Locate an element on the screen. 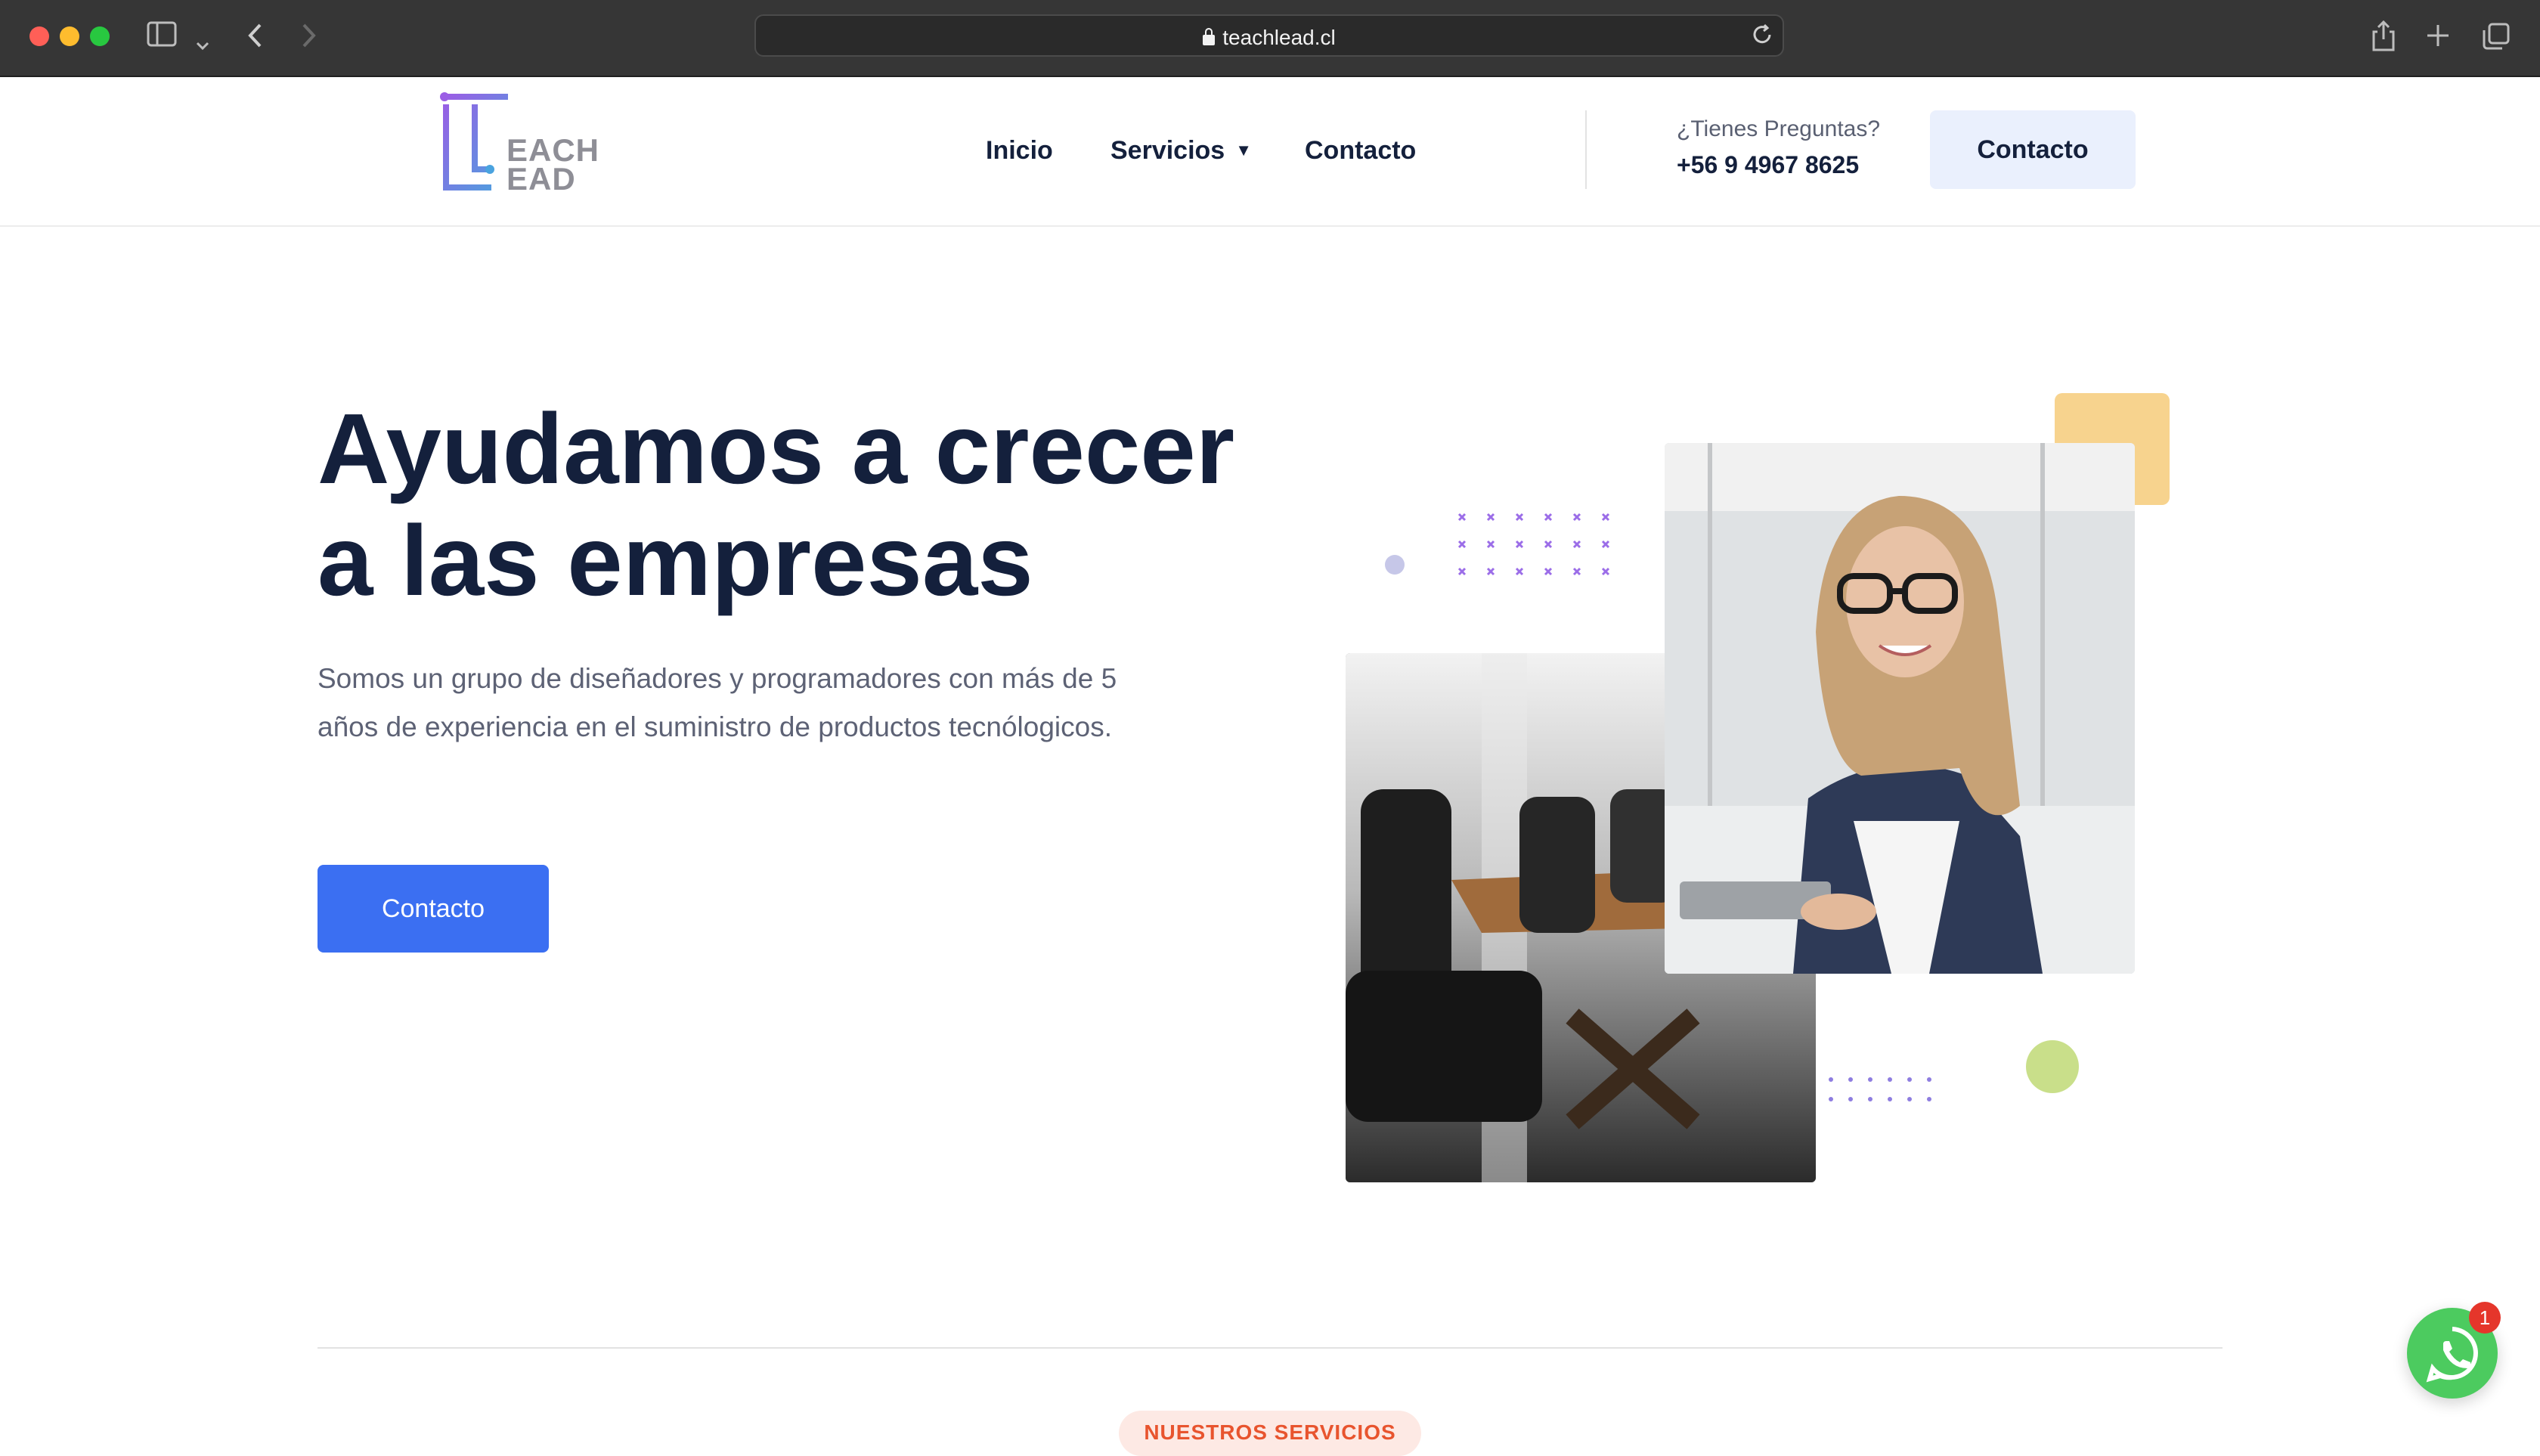  questions-label: ¿Tienes Preguntas? is located at coordinates (1779, 128).